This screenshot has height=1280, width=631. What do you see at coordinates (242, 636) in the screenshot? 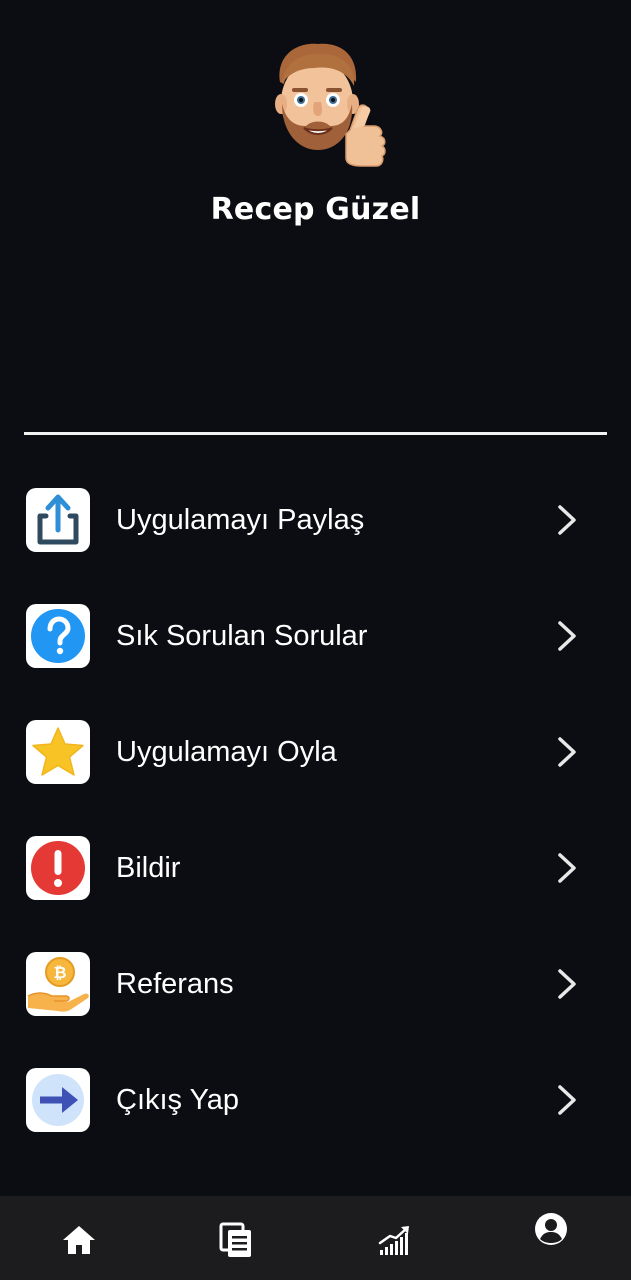
I see `menu-item-label: Sık Sorulan Sorular` at bounding box center [242, 636].